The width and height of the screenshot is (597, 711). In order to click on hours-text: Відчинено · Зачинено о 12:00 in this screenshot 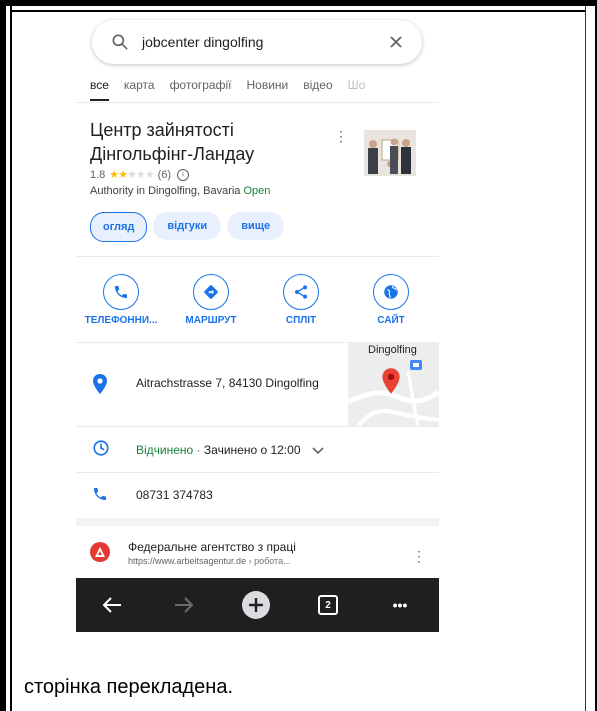, I will do `click(230, 450)`.